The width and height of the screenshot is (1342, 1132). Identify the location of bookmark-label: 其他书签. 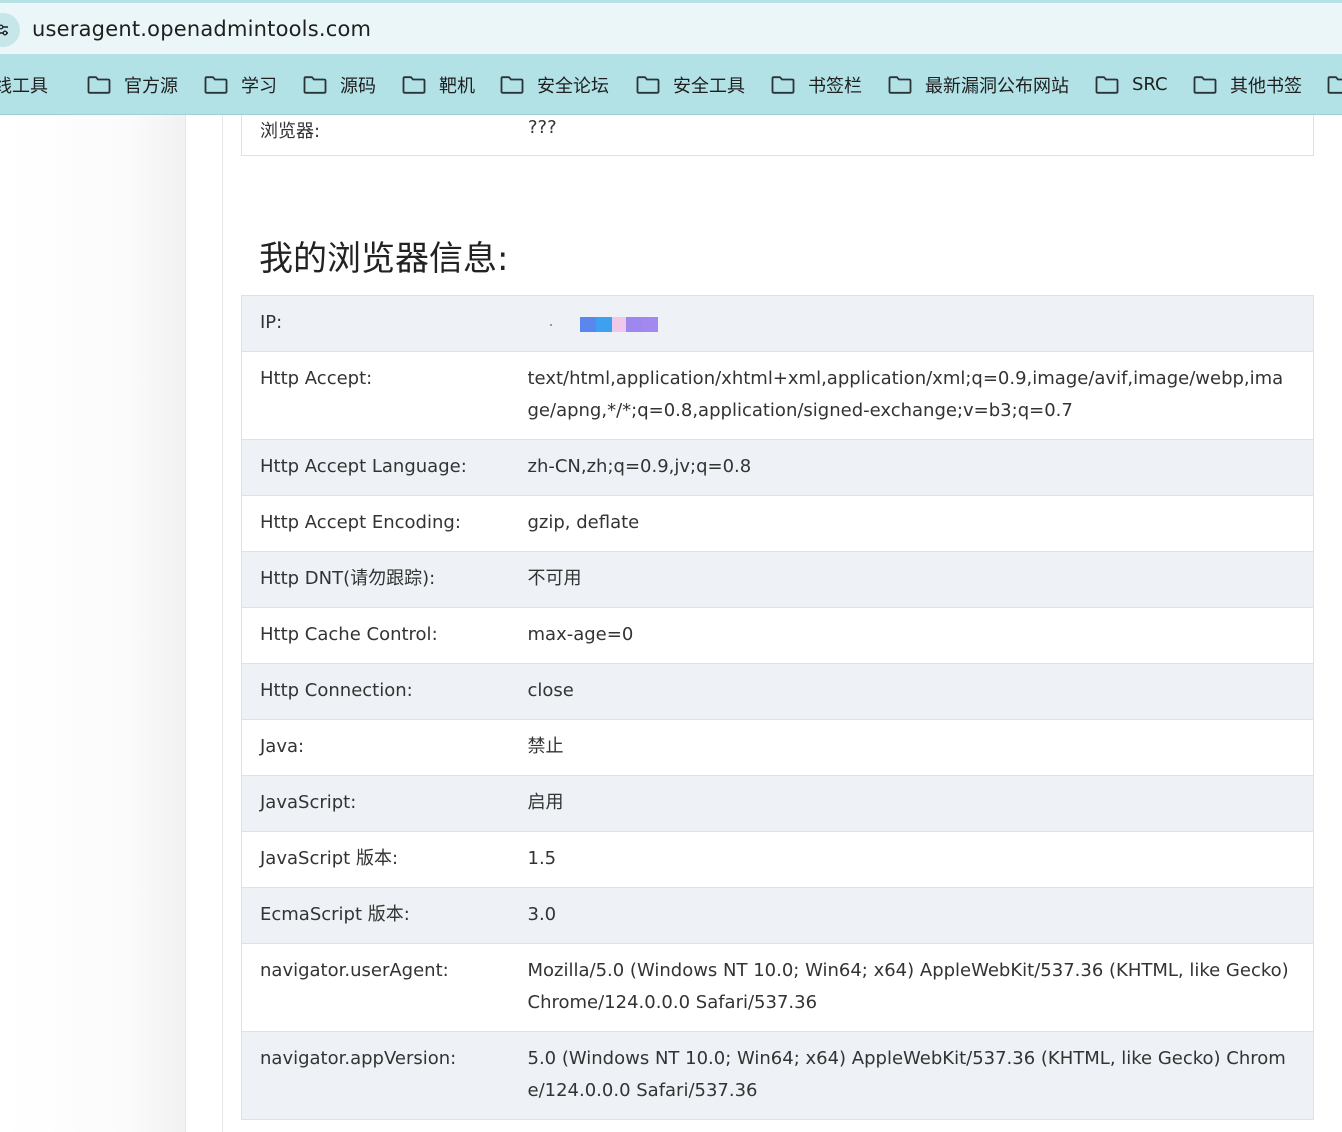
(1266, 86).